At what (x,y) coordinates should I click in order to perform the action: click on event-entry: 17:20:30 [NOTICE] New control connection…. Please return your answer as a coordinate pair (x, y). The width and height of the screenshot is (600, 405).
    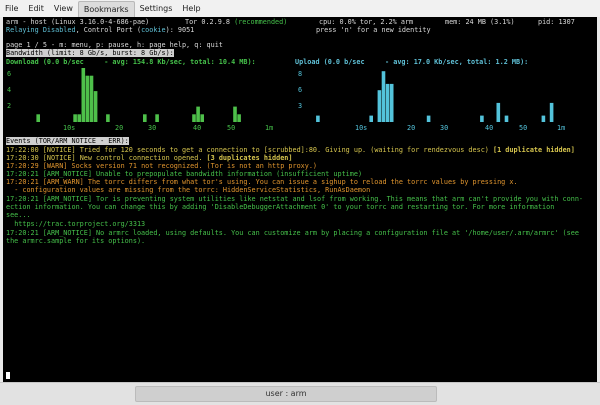
    Looking at the image, I should click on (300, 158).